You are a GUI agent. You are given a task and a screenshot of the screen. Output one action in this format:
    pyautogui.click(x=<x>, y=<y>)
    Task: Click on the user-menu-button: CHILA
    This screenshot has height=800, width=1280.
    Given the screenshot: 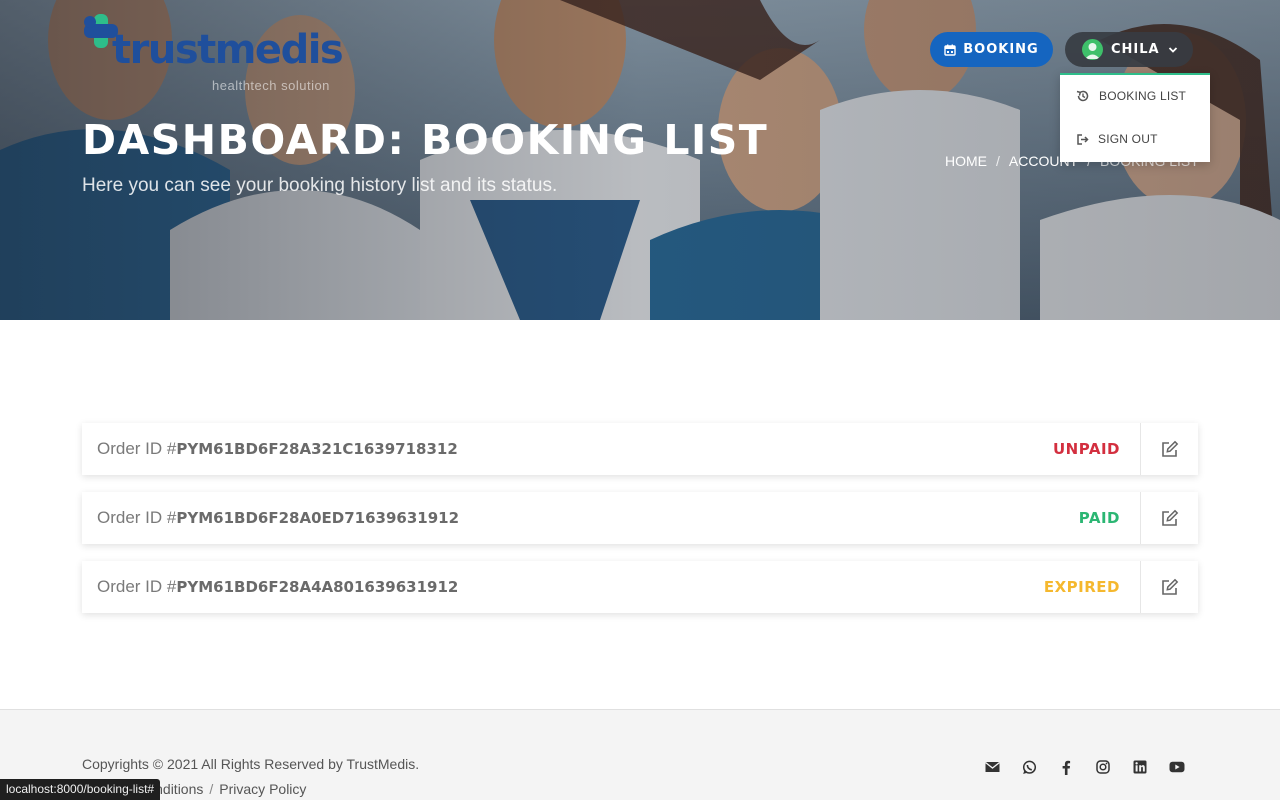 What is the action you would take?
    pyautogui.click(x=1129, y=49)
    